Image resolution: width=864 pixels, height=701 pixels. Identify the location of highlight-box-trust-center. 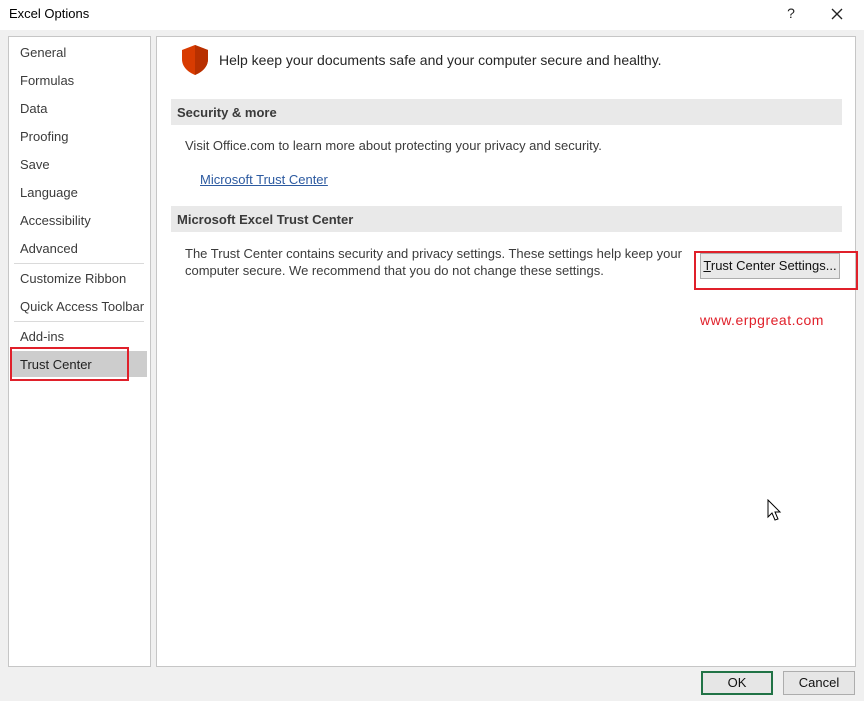
(69, 364).